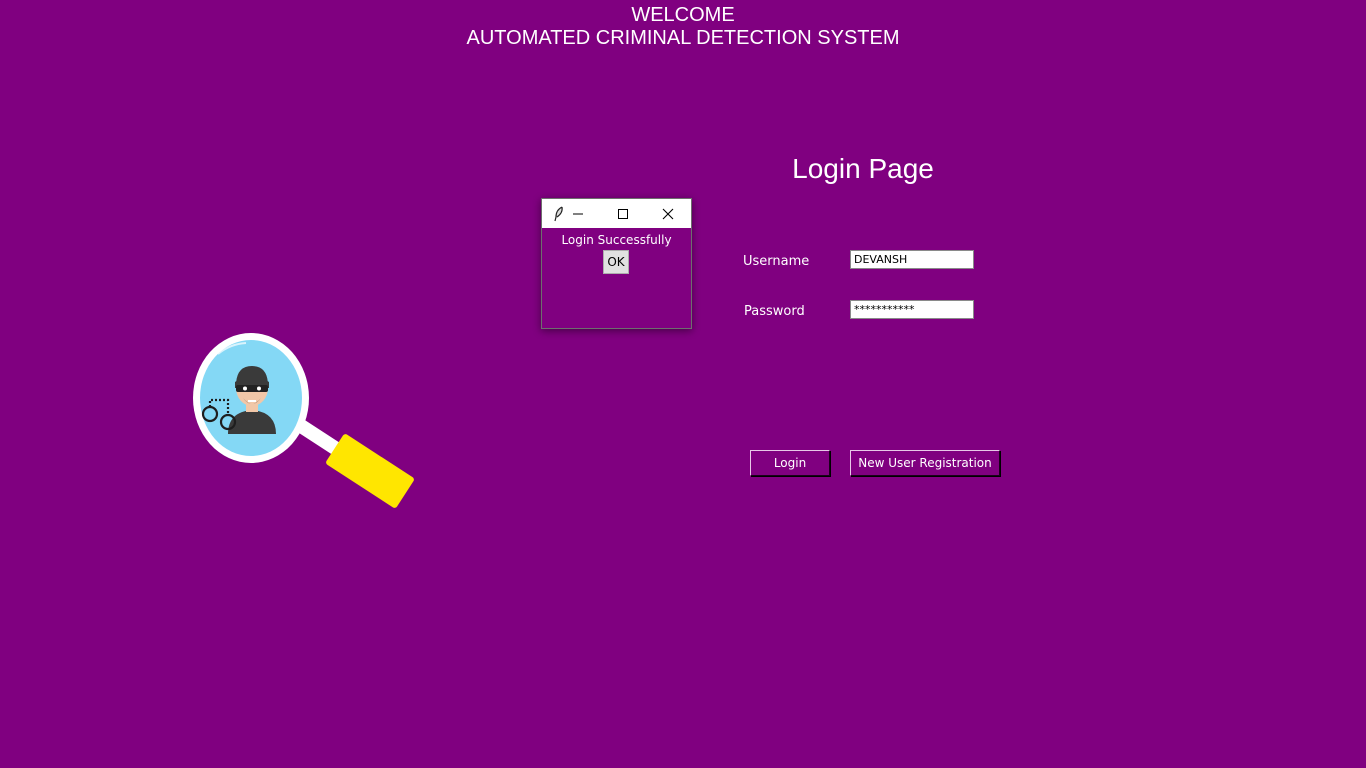 This screenshot has width=1366, height=768. Describe the element at coordinates (790, 463) in the screenshot. I see `login-button: Login` at that location.